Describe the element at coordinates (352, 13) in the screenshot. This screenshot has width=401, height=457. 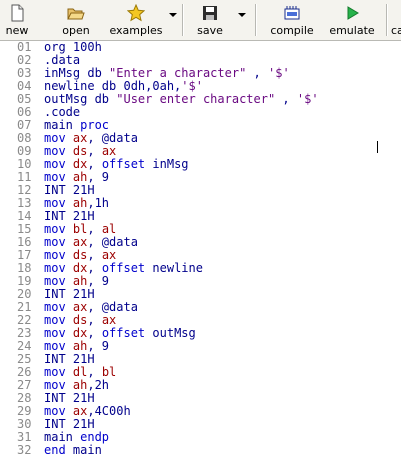
I see `play-icon` at that location.